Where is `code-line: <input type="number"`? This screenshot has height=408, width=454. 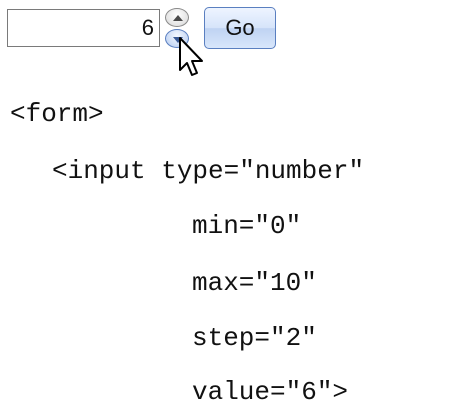
code-line: <input type="number" is located at coordinates (208, 171).